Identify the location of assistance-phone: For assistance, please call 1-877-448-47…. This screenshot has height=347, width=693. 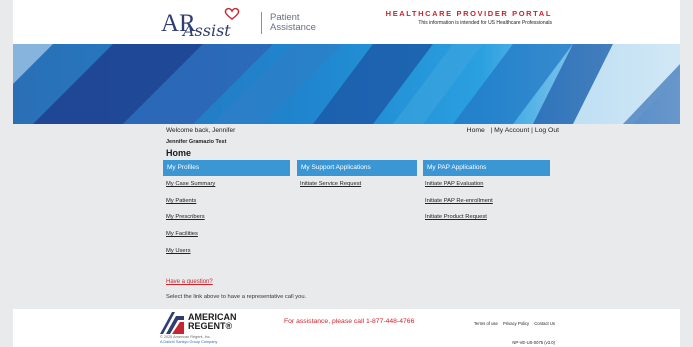
(349, 321).